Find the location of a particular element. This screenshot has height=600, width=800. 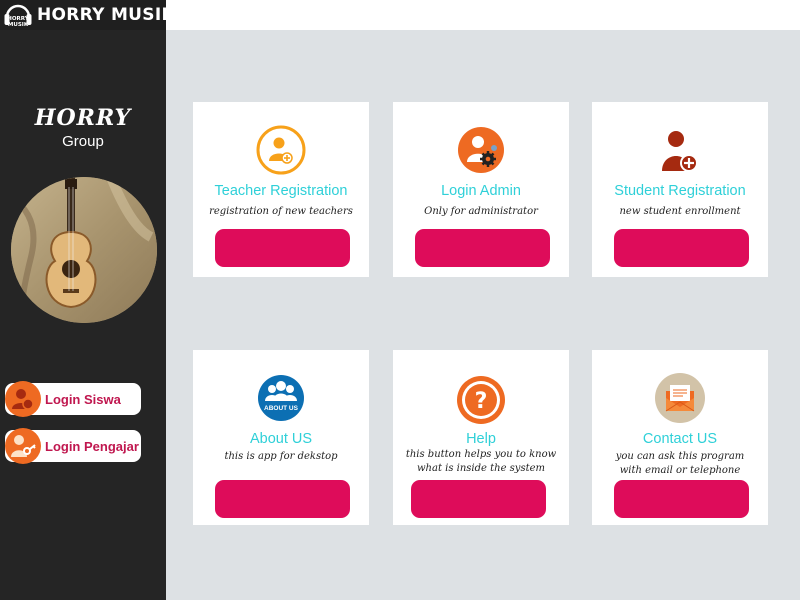

teacher-key-icon is located at coordinates (23, 446).